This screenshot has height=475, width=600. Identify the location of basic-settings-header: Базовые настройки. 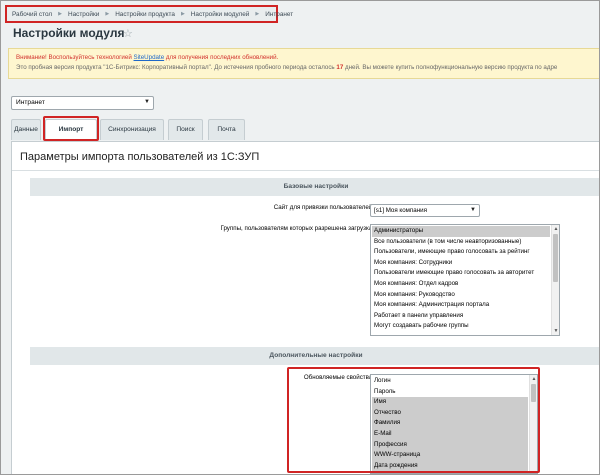
(314, 187).